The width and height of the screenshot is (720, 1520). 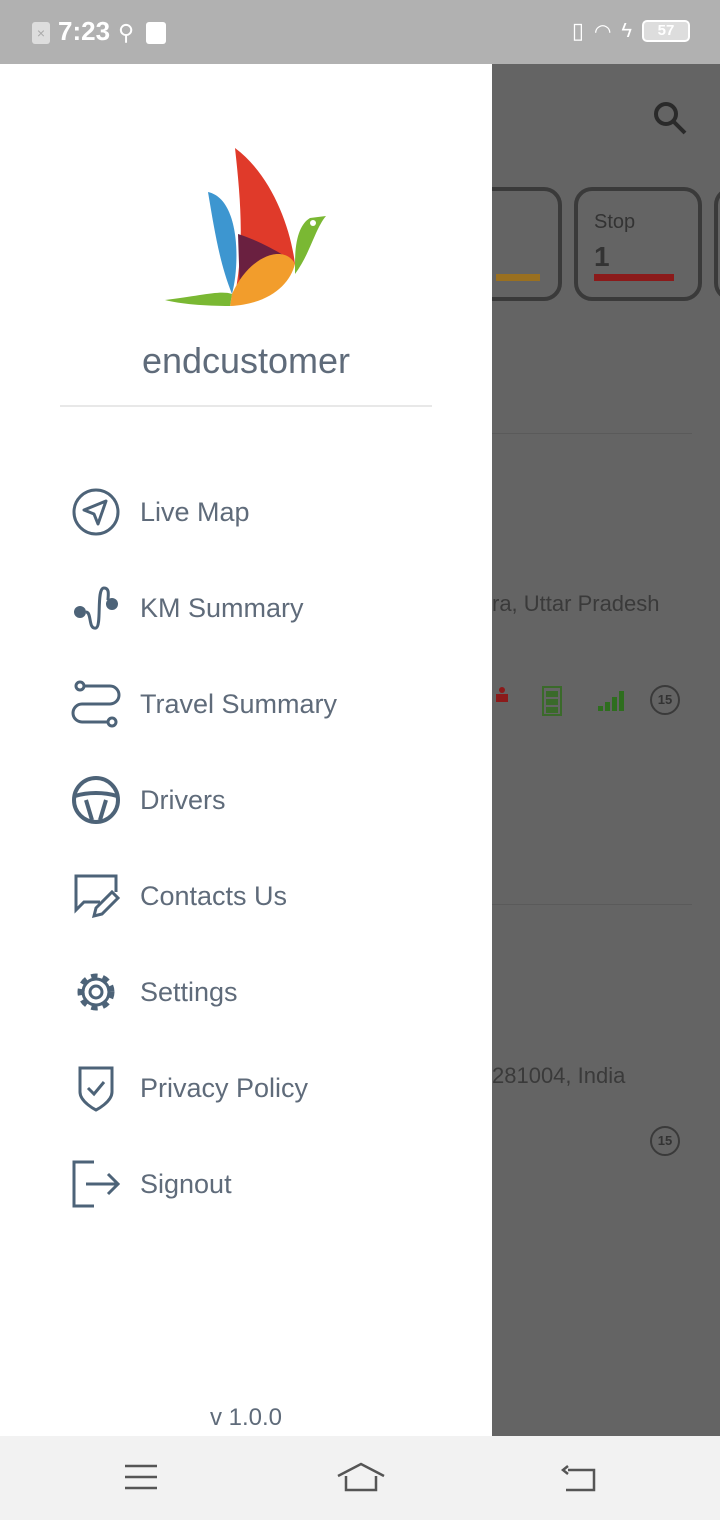 I want to click on battery-icon: 57, so click(x=666, y=31).